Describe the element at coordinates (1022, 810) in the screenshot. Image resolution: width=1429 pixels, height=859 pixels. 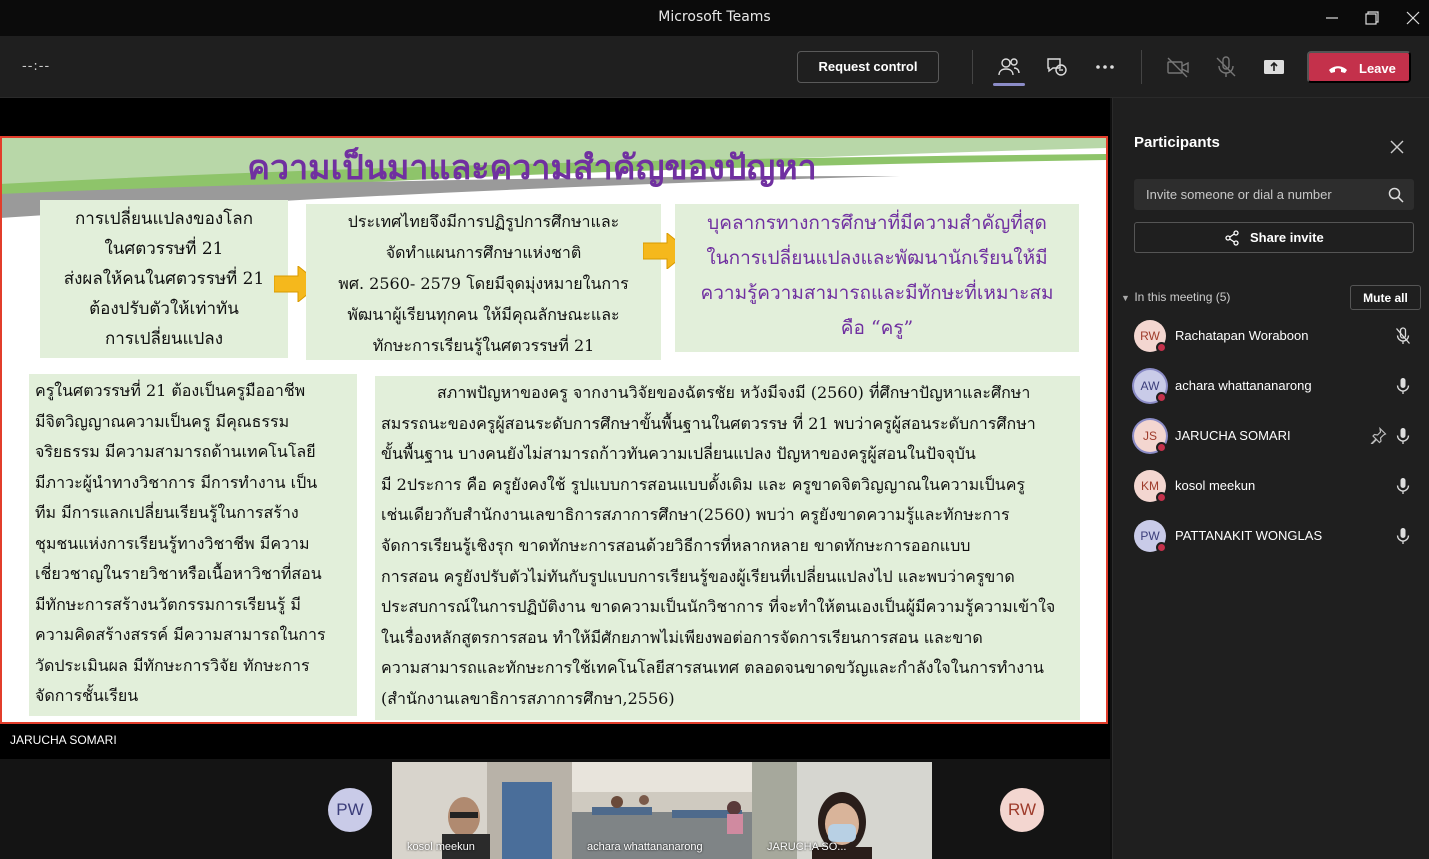
I see `avatar: RW` at that location.